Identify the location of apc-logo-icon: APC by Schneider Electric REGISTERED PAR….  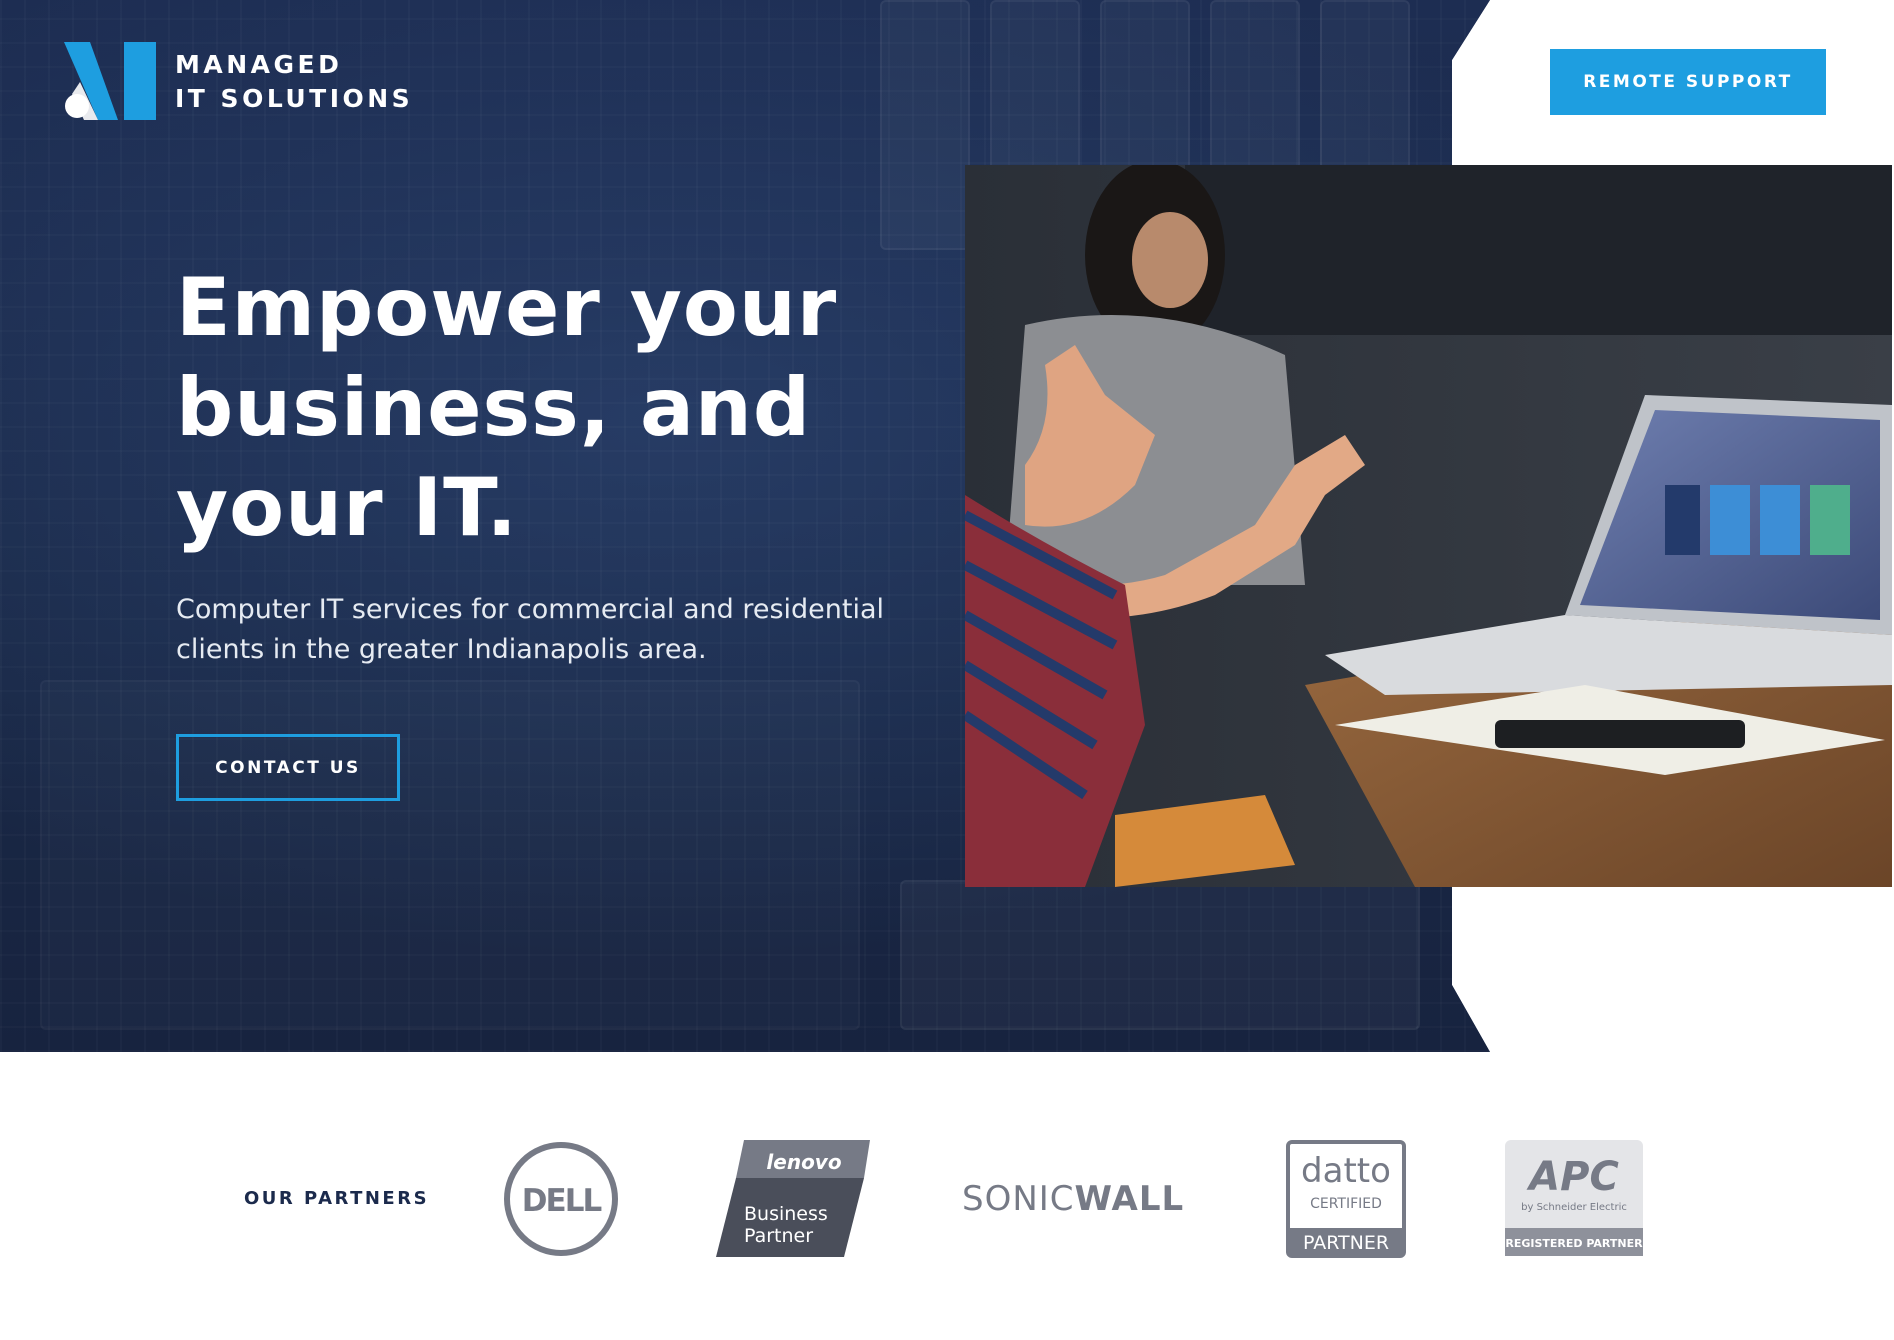
(1574, 1198).